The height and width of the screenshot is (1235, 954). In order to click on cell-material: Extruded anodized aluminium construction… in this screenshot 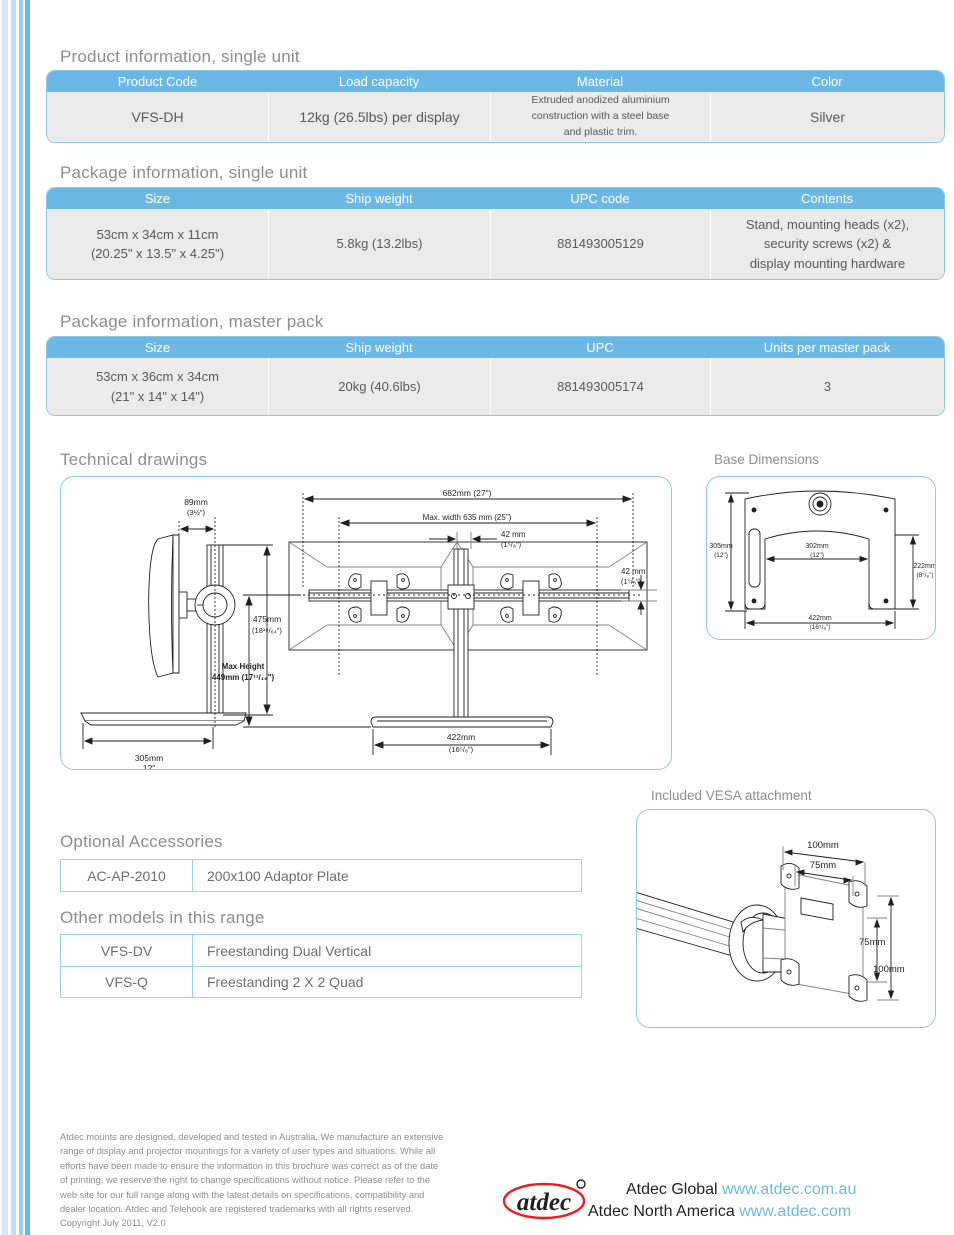, I will do `click(600, 117)`.